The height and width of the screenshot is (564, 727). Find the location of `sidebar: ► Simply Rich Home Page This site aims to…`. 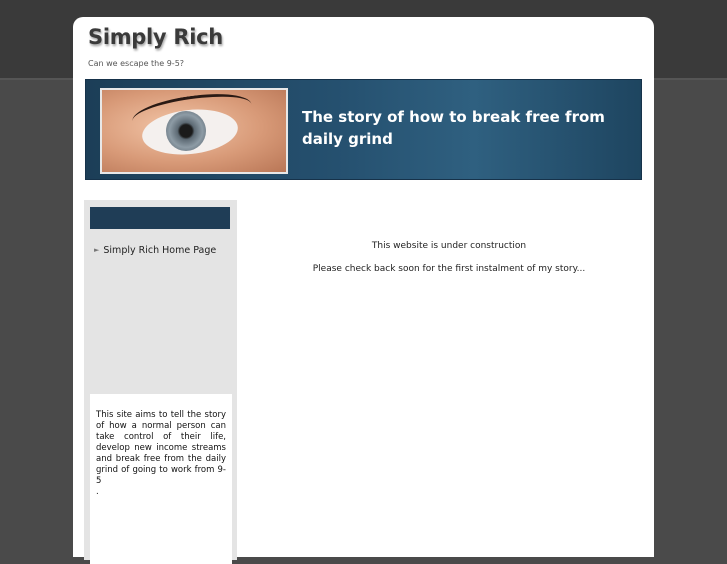

sidebar: ► Simply Rich Home Page This site aims to… is located at coordinates (160, 382).